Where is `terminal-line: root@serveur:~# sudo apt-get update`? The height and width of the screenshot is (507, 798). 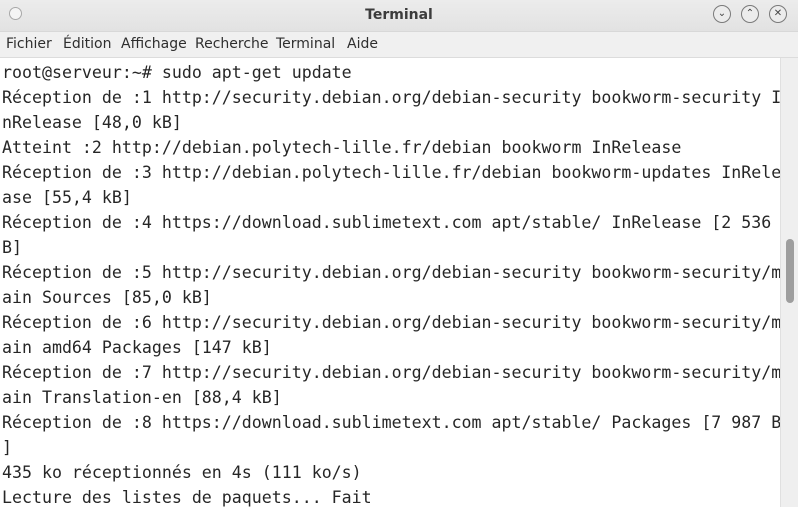 terminal-line: root@serveur:~# sudo apt-get update is located at coordinates (177, 72).